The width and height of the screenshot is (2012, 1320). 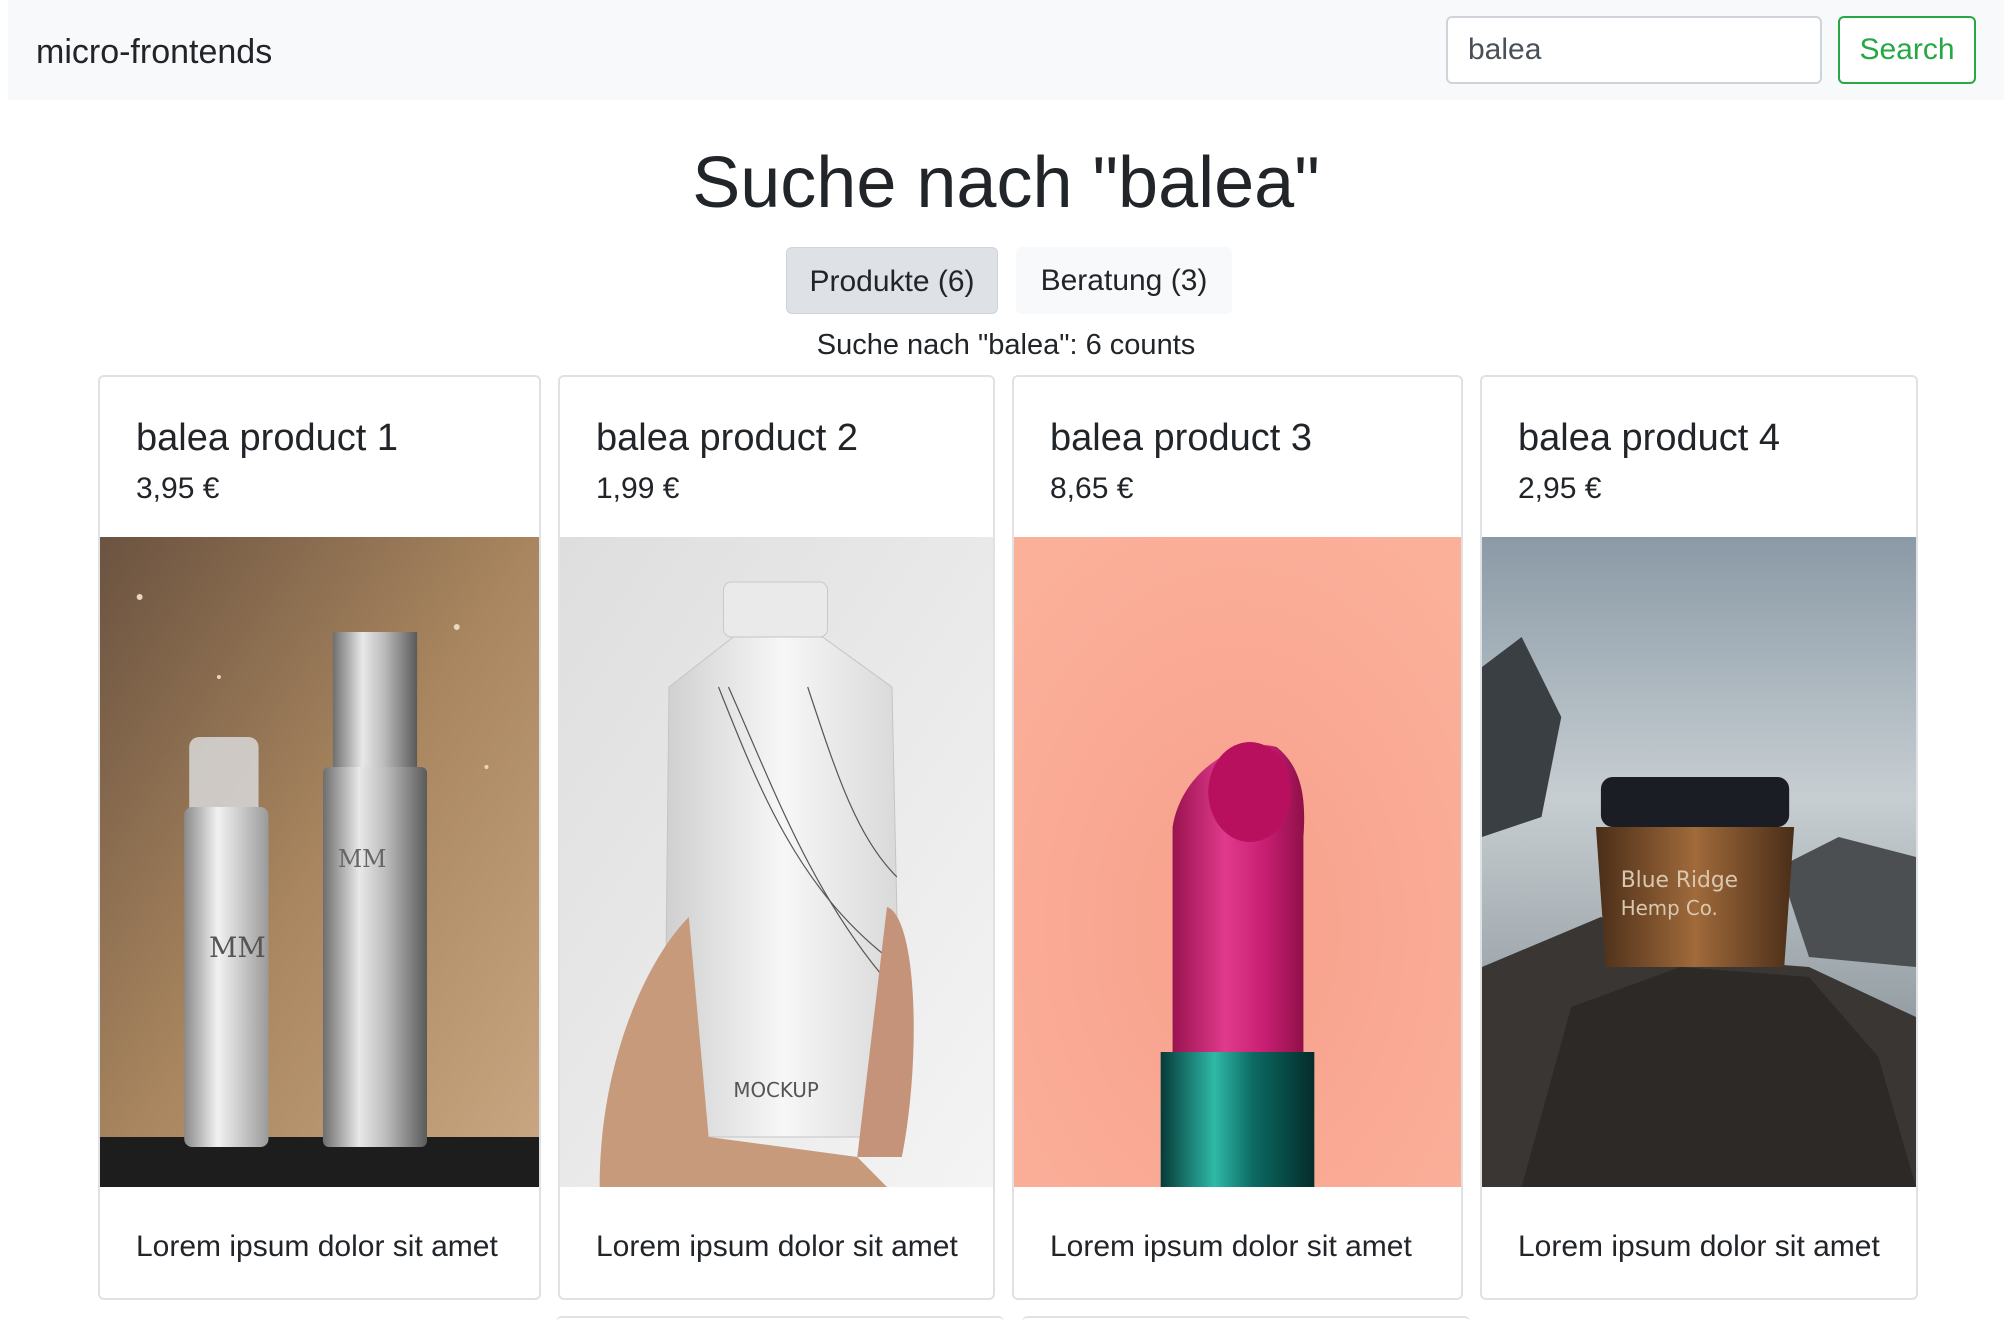 What do you see at coordinates (1634, 50) in the screenshot?
I see `search-input` at bounding box center [1634, 50].